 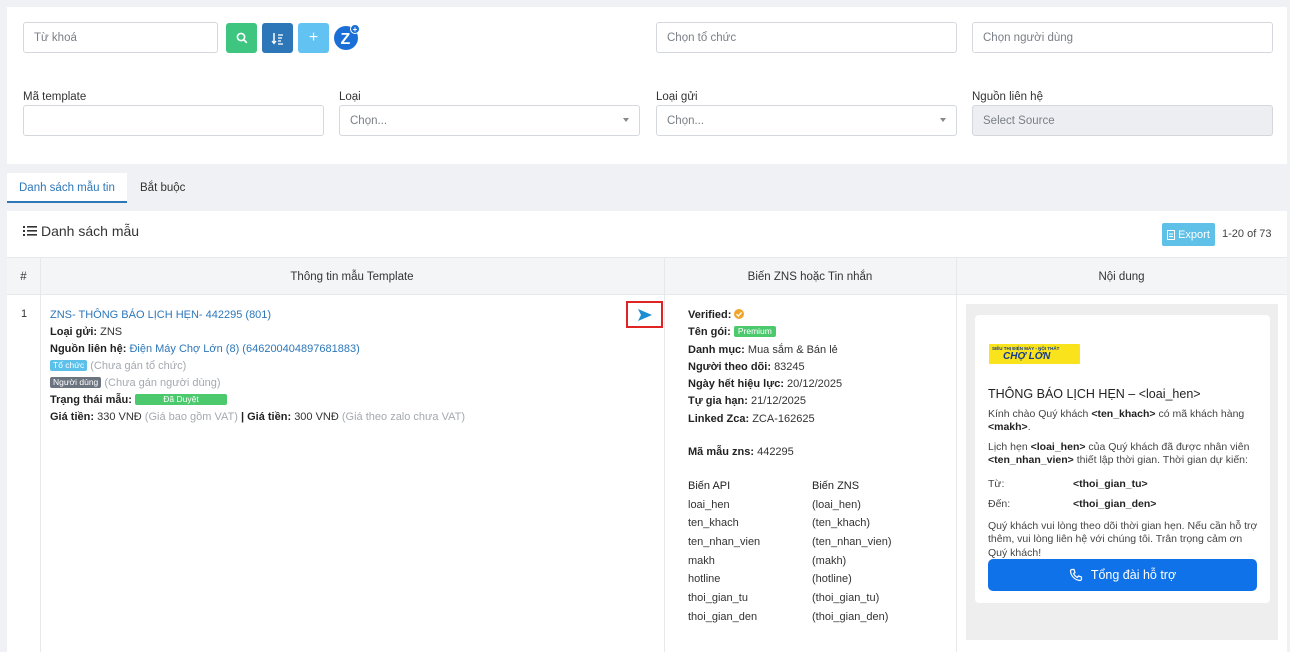 What do you see at coordinates (30, 231) in the screenshot?
I see `list-icon` at bounding box center [30, 231].